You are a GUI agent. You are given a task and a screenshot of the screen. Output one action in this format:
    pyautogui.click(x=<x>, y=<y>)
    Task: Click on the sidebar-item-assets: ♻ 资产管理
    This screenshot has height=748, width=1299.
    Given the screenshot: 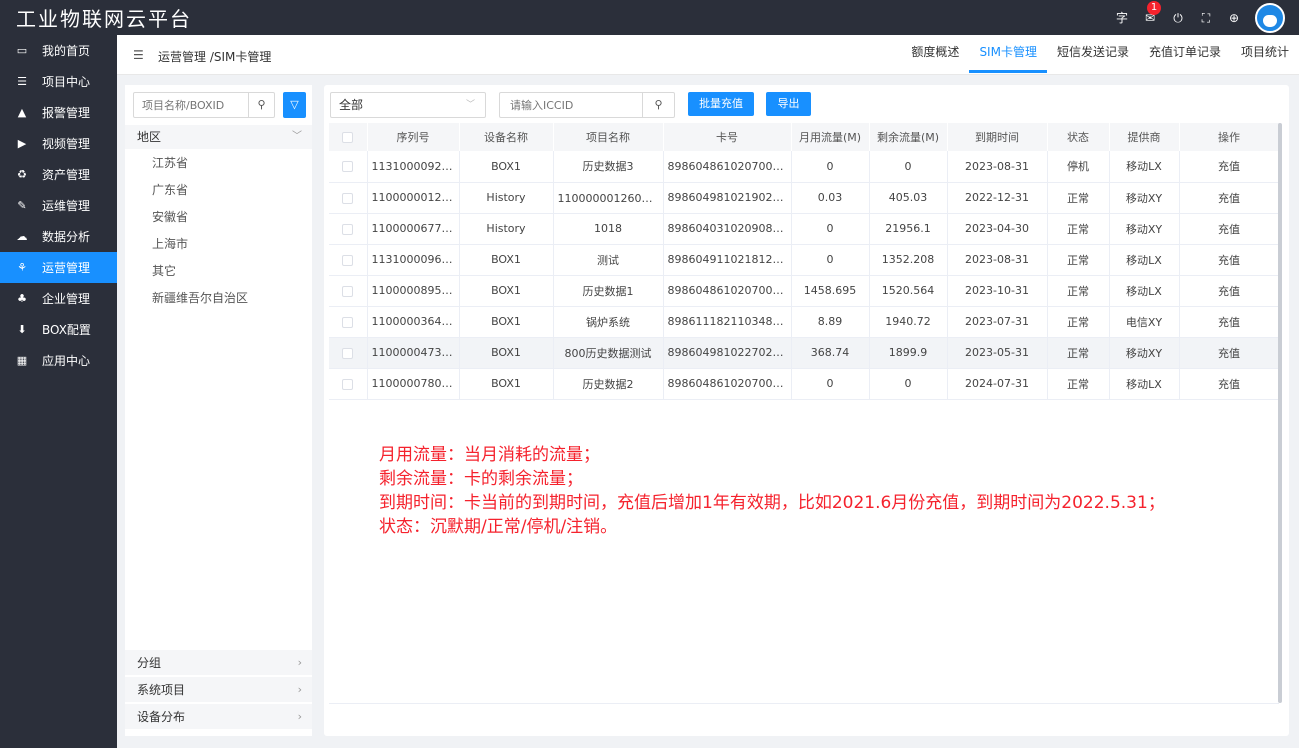 What is the action you would take?
    pyautogui.click(x=58, y=174)
    